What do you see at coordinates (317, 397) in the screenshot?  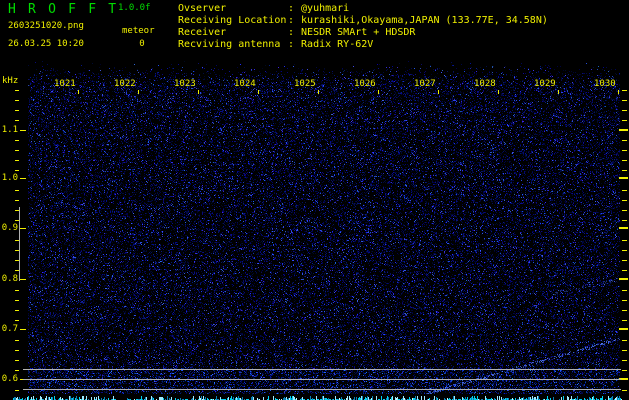 I see `signal-level-canvas` at bounding box center [317, 397].